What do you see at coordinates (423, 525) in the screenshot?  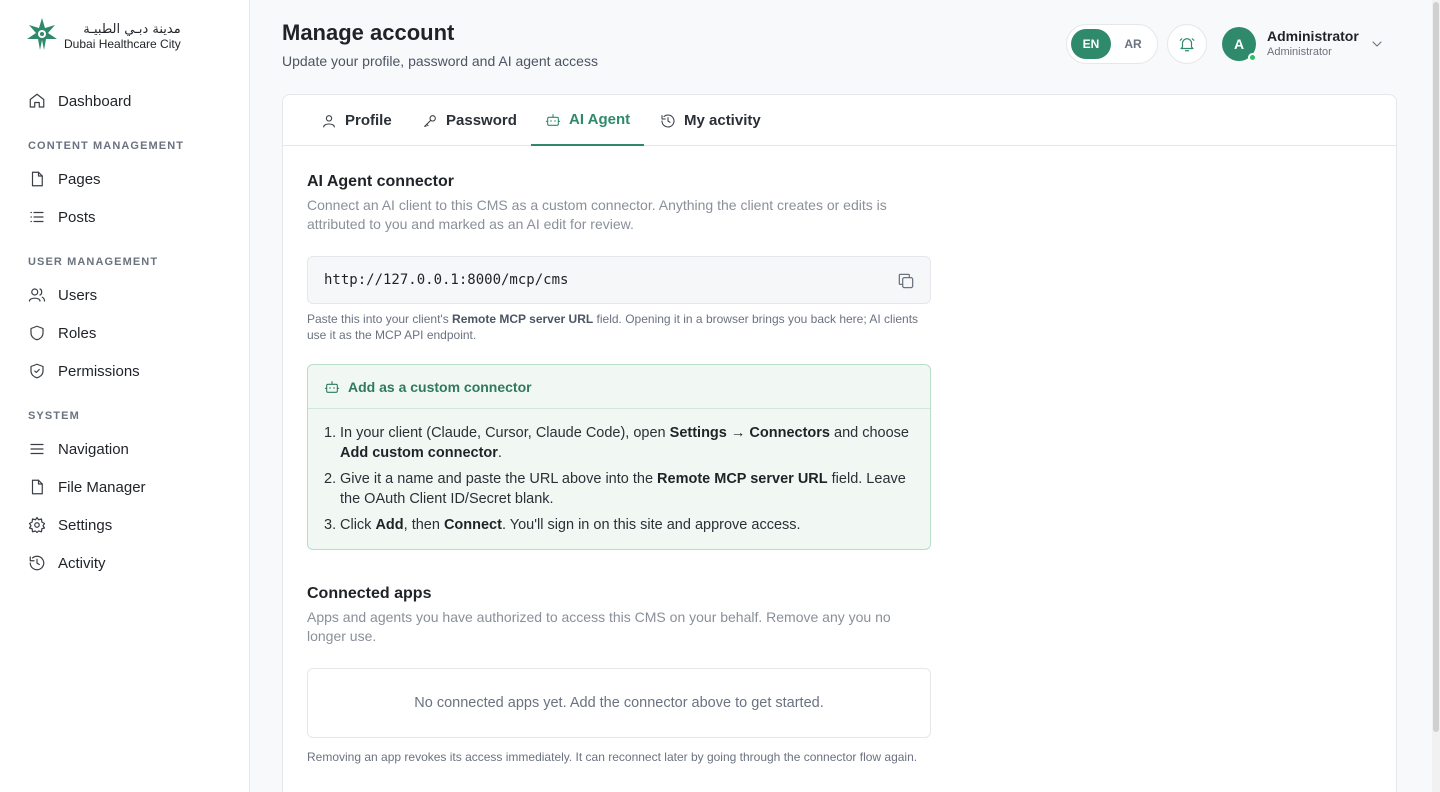 I see `step-text-part: , then` at bounding box center [423, 525].